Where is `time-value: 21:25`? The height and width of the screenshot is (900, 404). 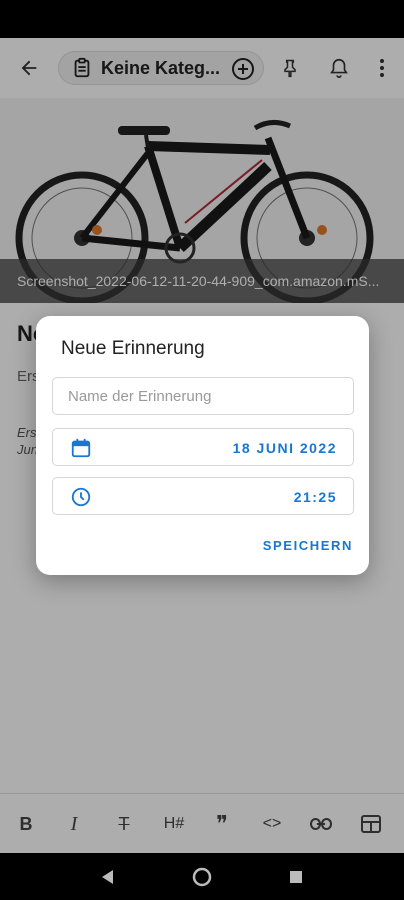 time-value: 21:25 is located at coordinates (315, 497).